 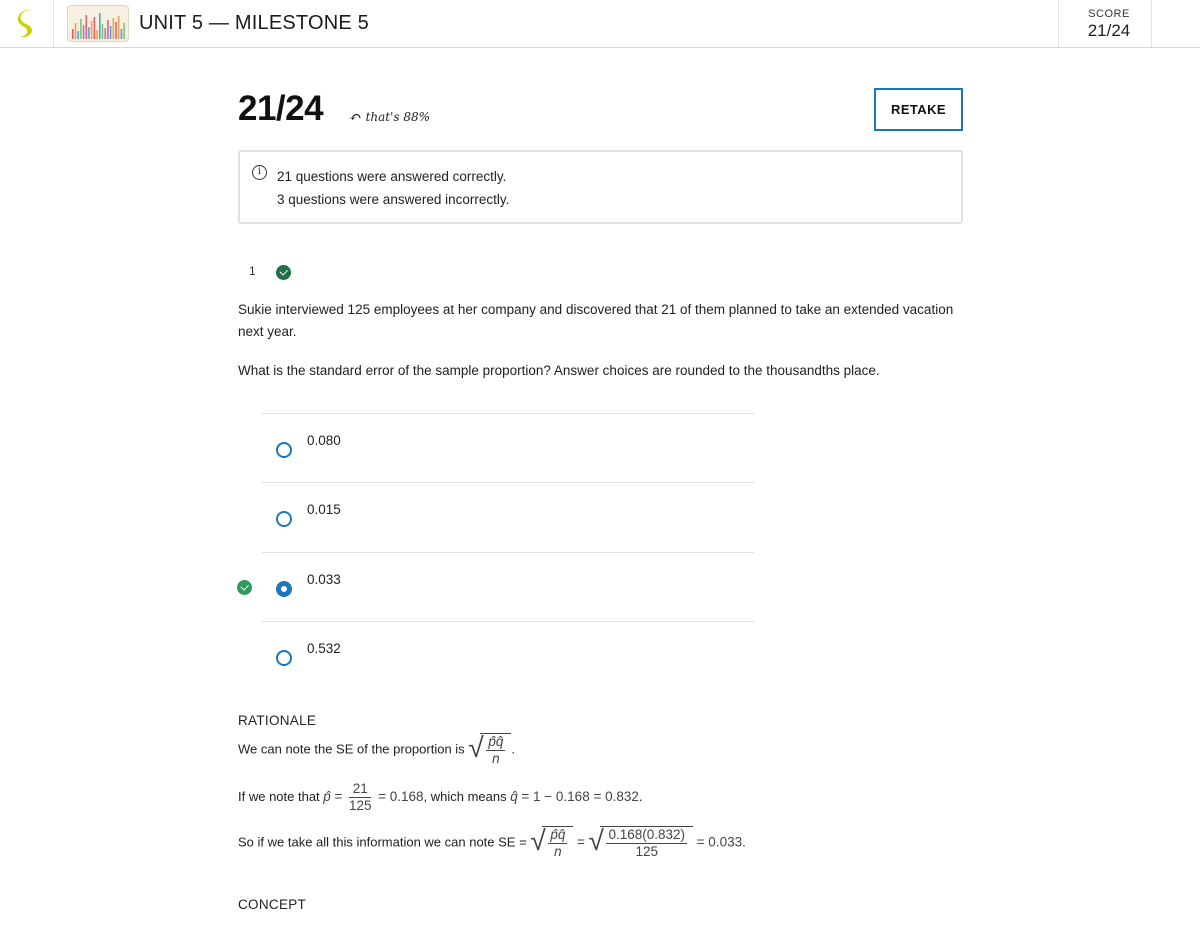 I want to click on answer-choice: 0.015, so click(x=508, y=517).